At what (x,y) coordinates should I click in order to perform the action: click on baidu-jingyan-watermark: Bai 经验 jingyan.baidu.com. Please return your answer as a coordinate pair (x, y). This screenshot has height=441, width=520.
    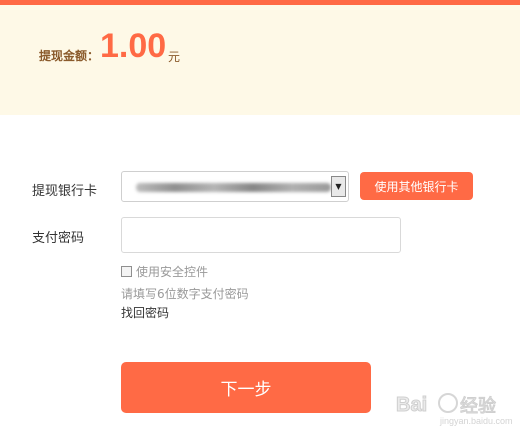
    Looking at the image, I should click on (455, 410).